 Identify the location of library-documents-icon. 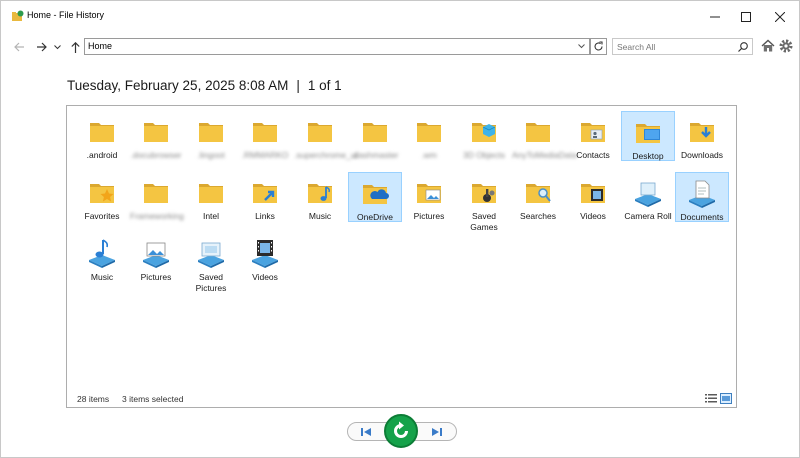
(702, 193).